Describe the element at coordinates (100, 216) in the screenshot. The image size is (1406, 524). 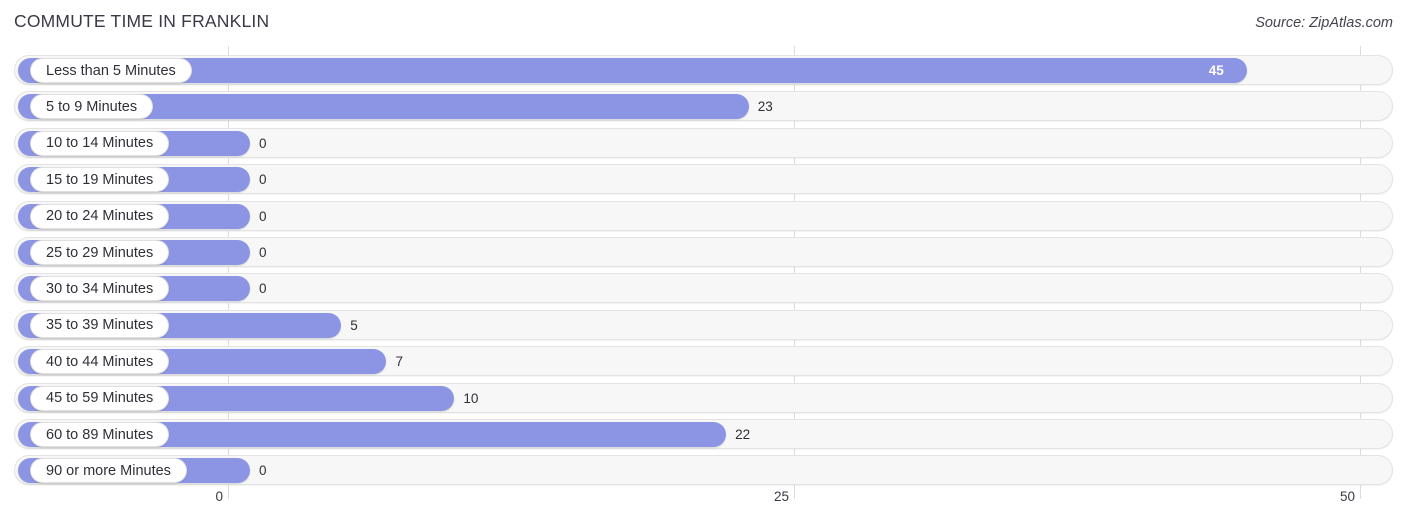
I see `bar-category-label: 20 to 24 Minutes` at that location.